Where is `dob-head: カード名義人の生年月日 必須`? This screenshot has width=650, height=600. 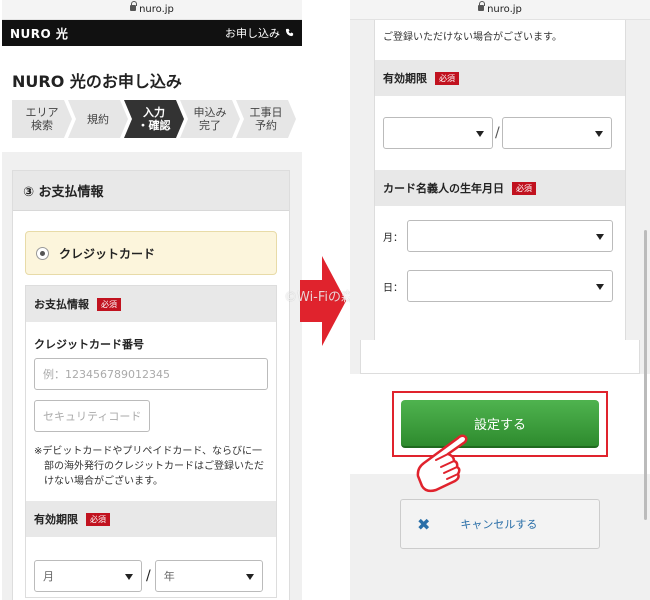
dob-head: カード名義人の生年月日 必須 is located at coordinates (500, 188).